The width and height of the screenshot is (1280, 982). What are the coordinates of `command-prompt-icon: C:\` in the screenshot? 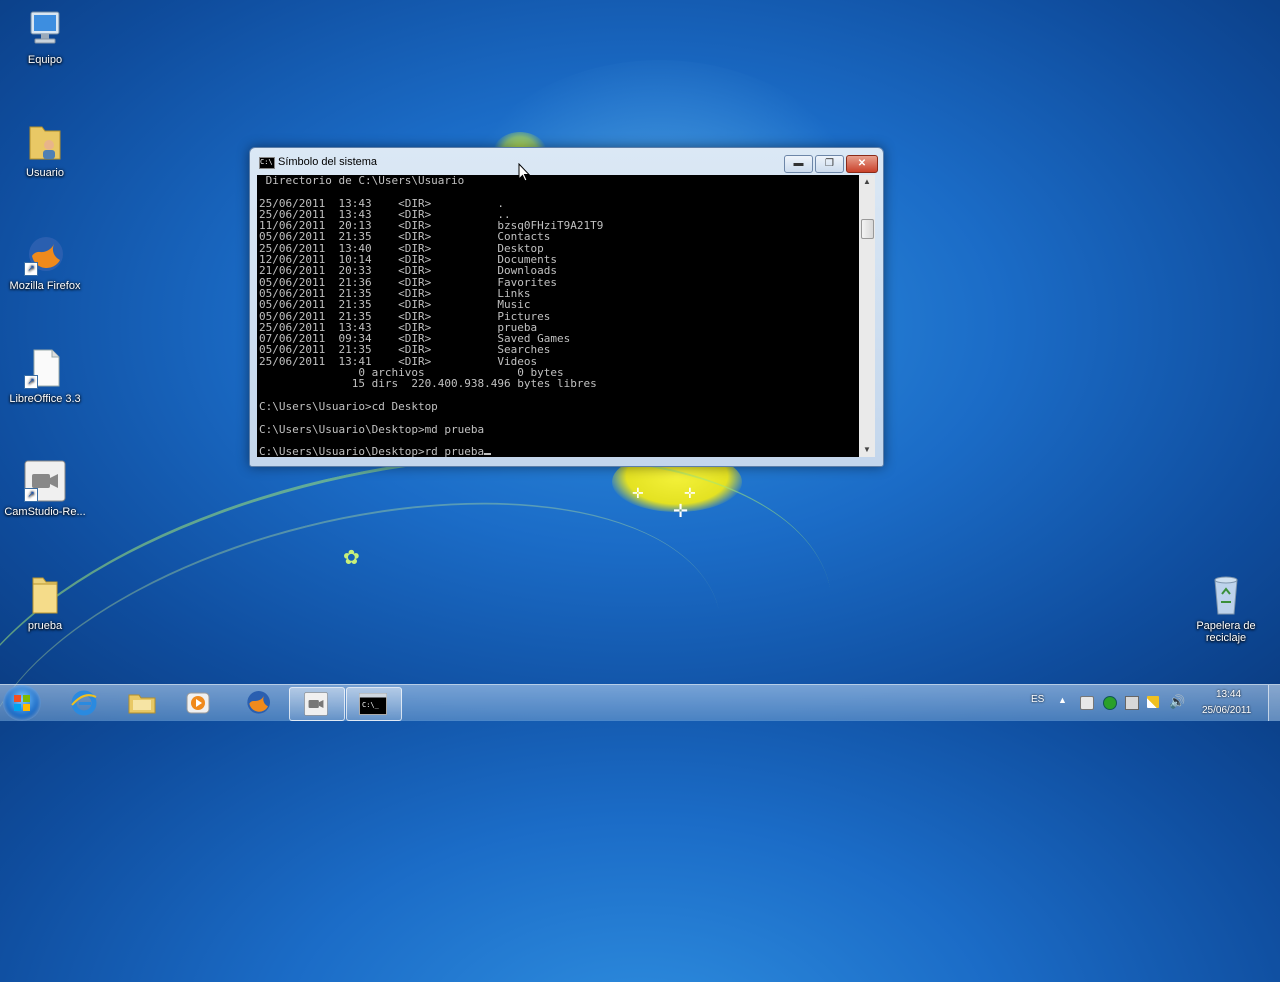 It's located at (267, 163).